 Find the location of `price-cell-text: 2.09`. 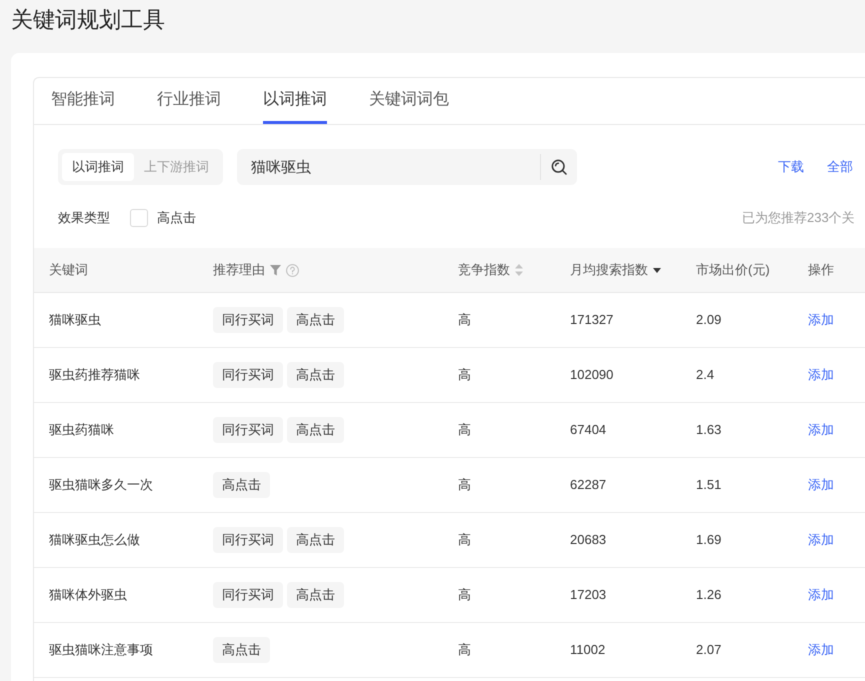

price-cell-text: 2.09 is located at coordinates (709, 320).